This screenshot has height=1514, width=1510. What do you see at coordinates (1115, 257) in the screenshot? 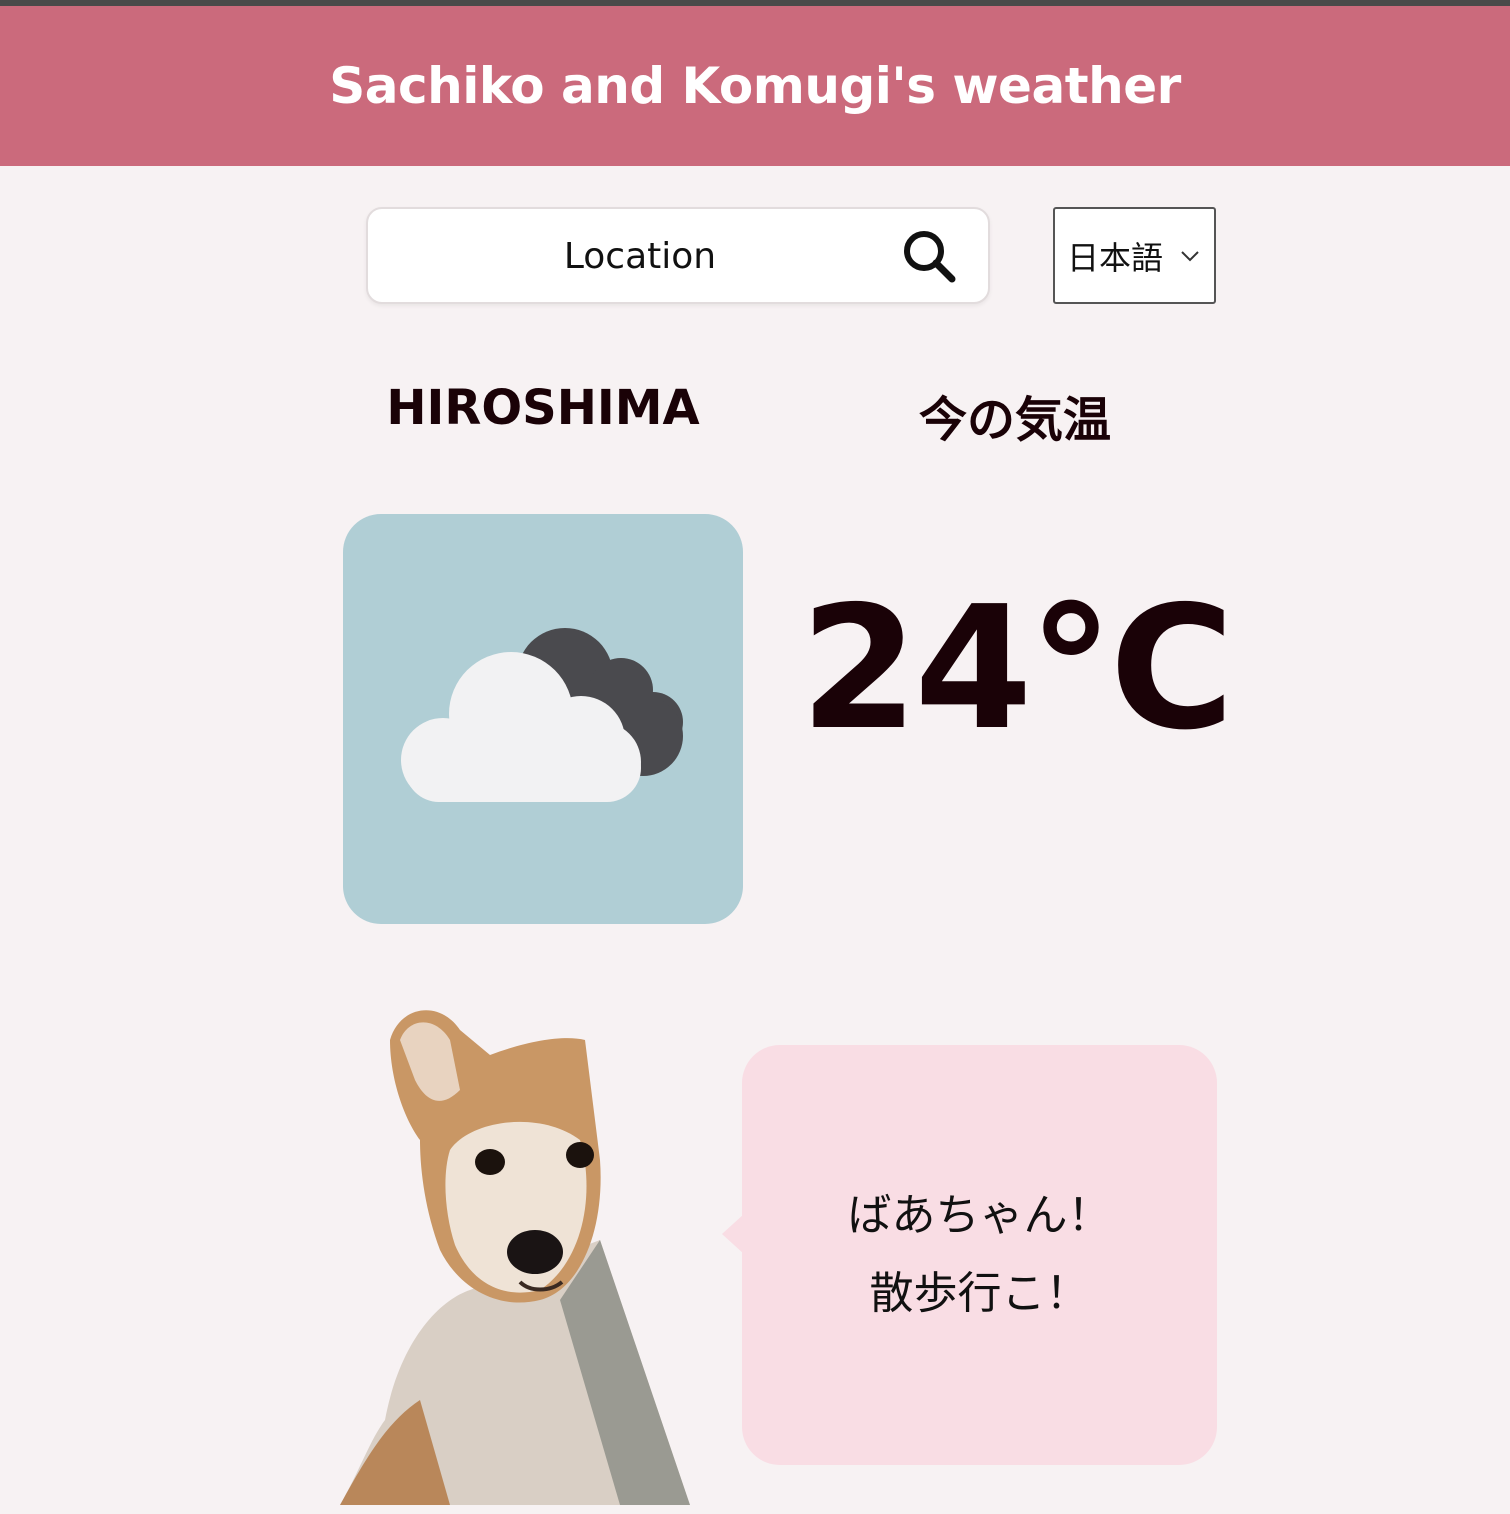
I see `language-selected-value: 日本語` at bounding box center [1115, 257].